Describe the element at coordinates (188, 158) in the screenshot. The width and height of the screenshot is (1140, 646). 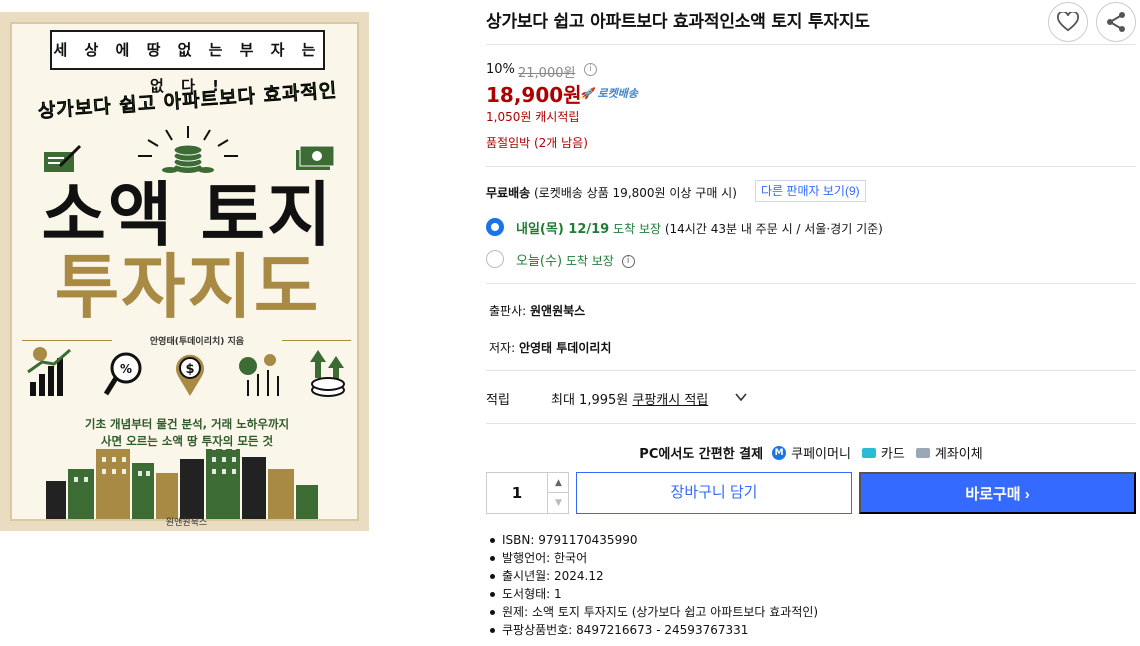
I see `coin-stack-icon` at that location.